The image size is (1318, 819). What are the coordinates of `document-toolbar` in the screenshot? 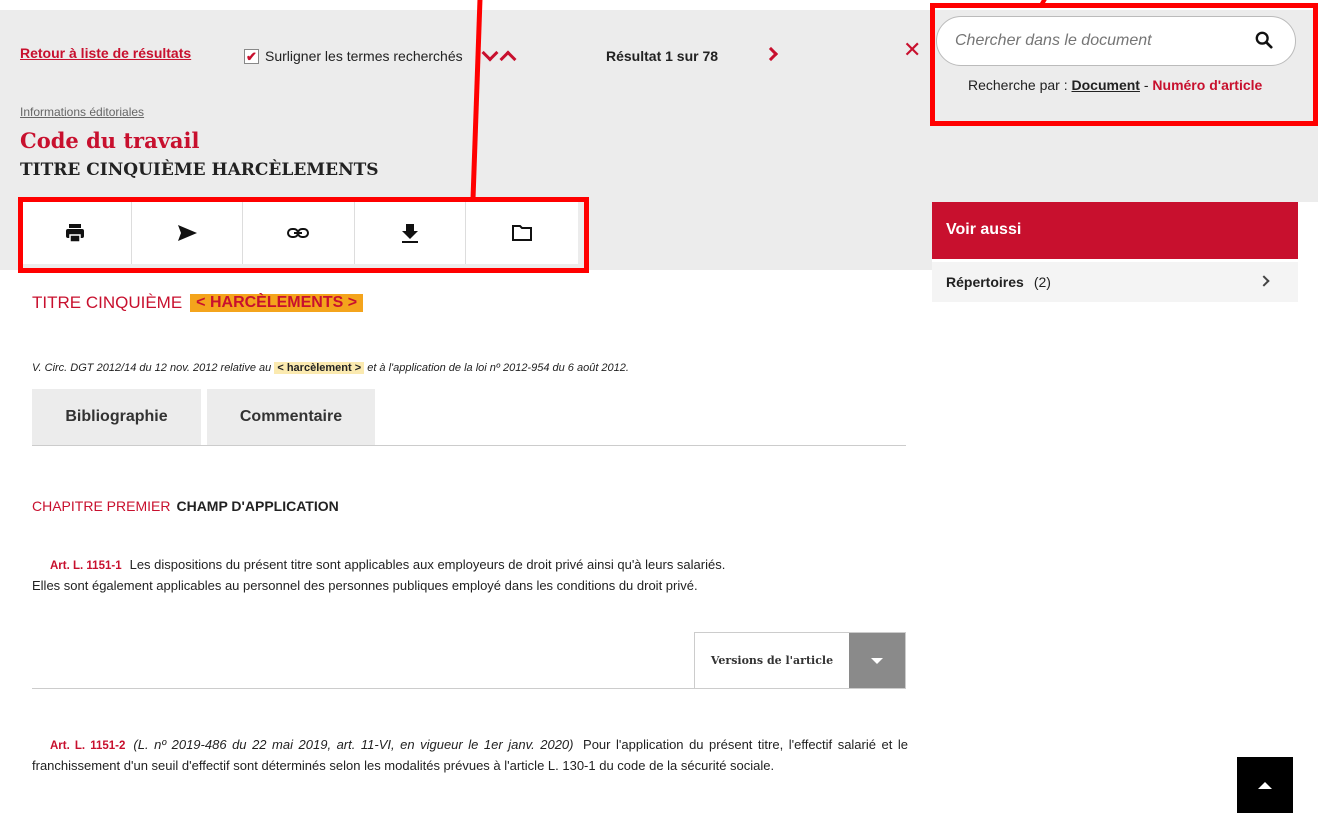 It's located at (299, 233).